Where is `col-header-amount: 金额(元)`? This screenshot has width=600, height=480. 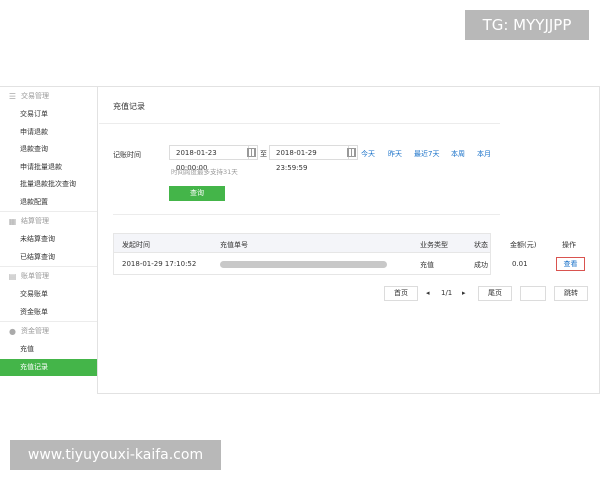
col-header-amount: 金额(元) is located at coordinates (523, 245).